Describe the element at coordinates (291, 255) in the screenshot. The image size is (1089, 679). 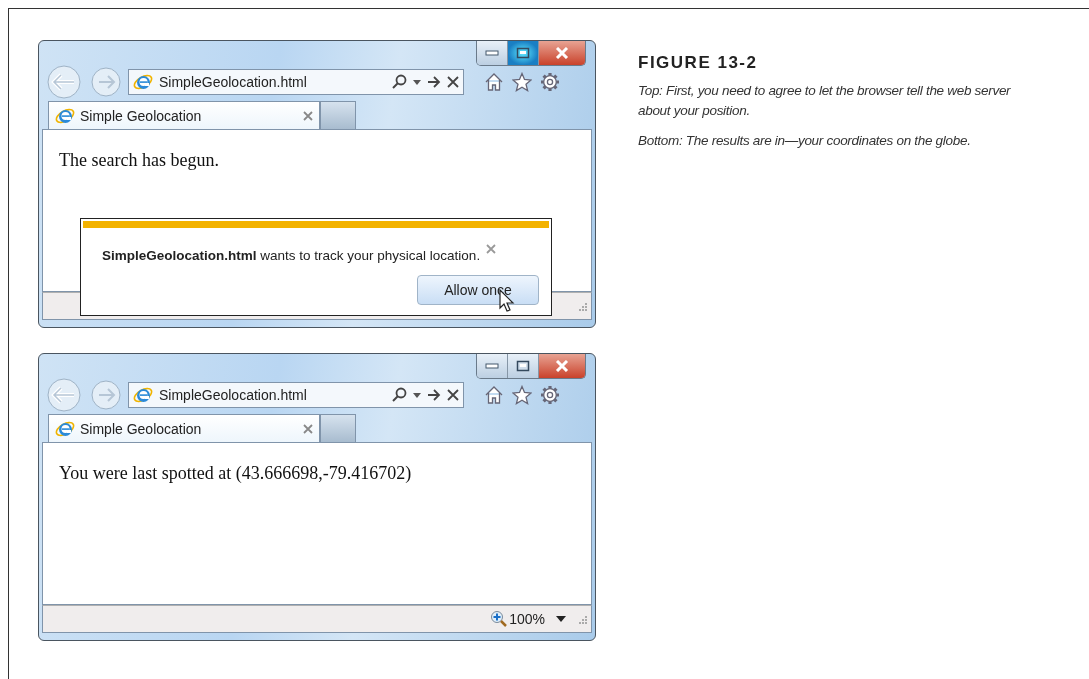
I see `notification-message: SimpleGeolocation.html wants to track your physical location.` at that location.